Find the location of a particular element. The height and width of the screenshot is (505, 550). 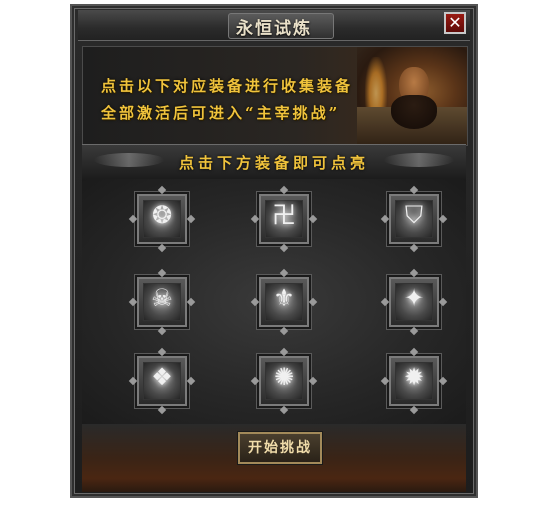

burst-emblem-icon: ✹ is located at coordinates (414, 377).